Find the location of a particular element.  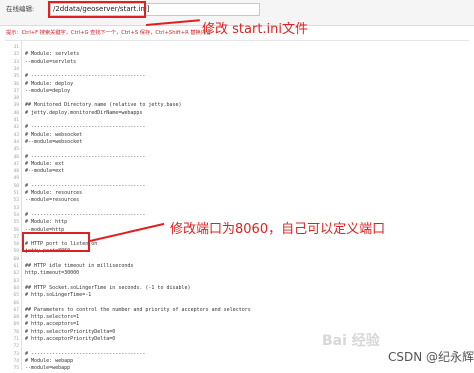

line-number: 74 is located at coordinates (16, 361).